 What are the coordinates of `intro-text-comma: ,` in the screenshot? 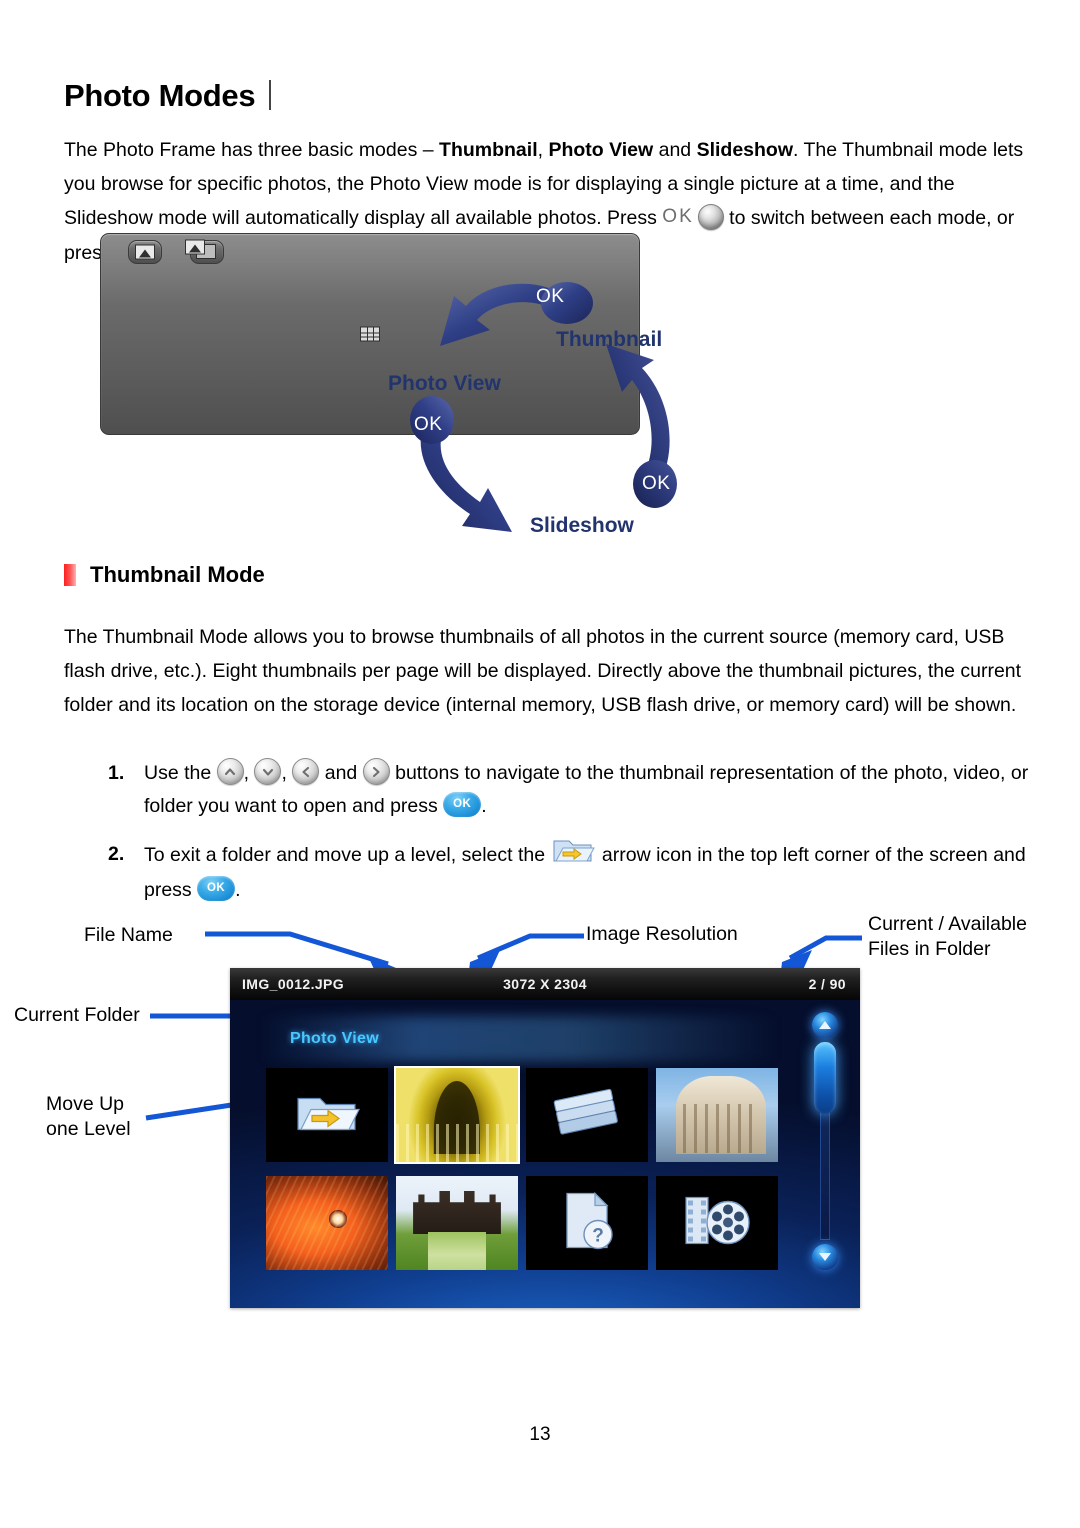 It's located at (543, 150).